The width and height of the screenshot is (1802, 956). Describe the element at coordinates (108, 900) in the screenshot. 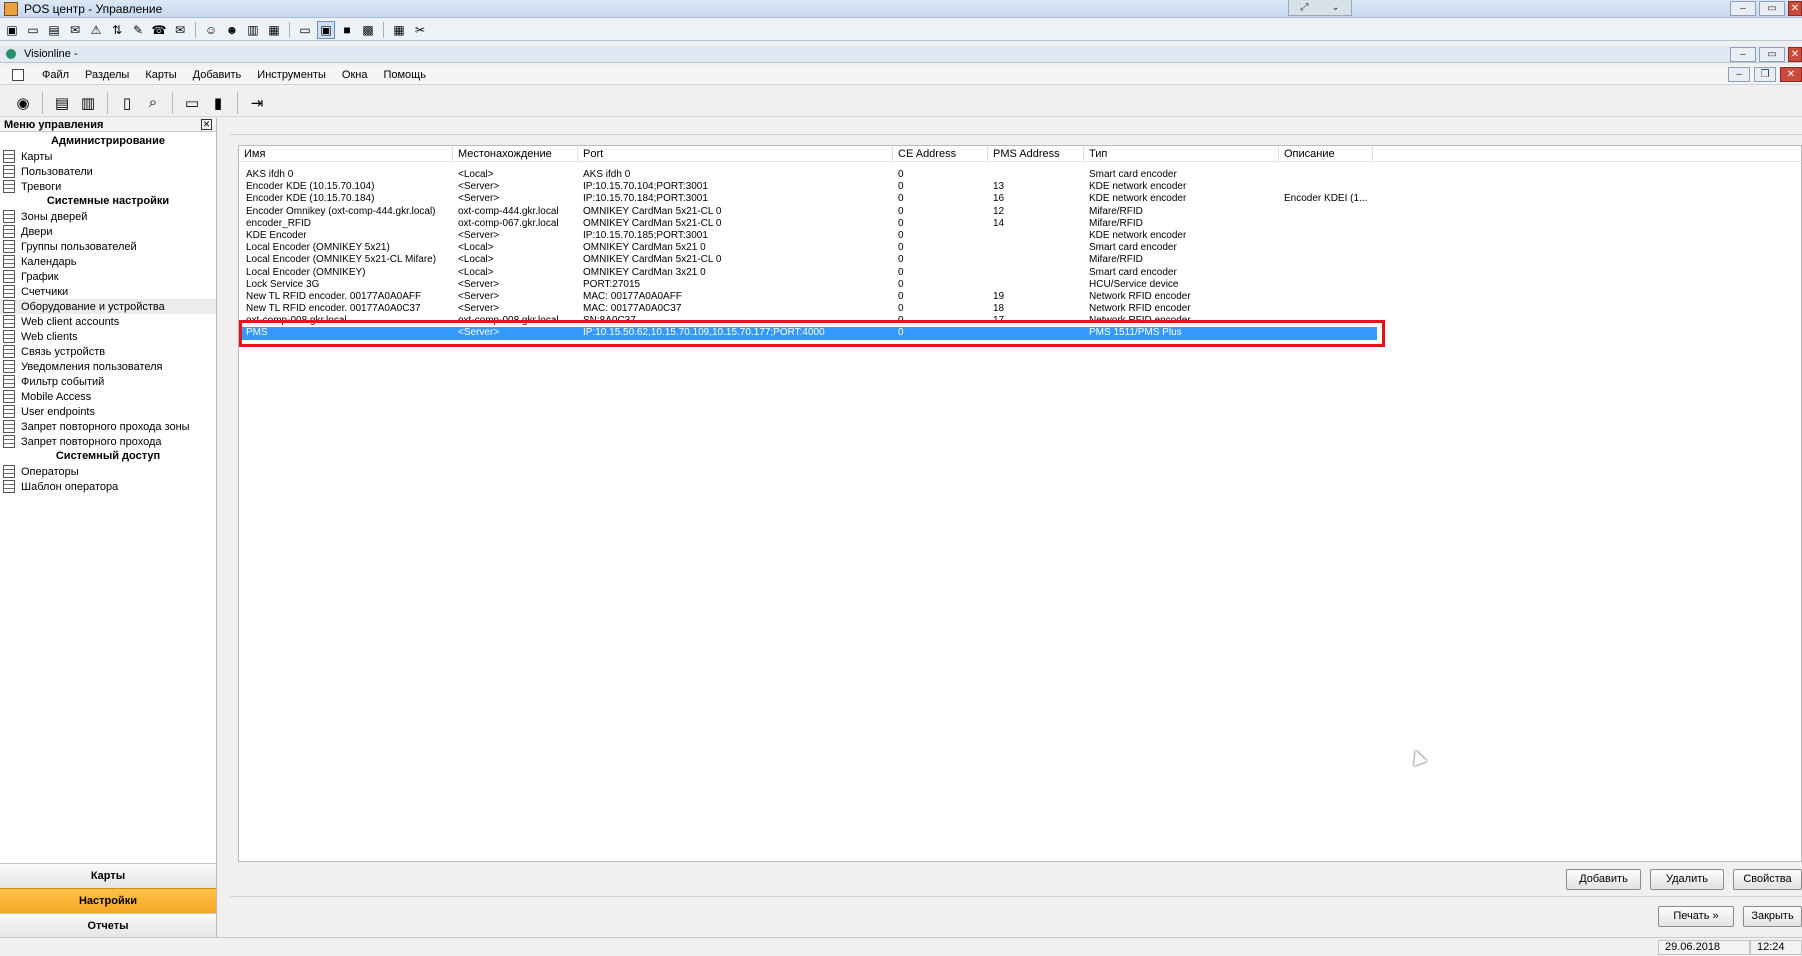

I see `nav-tab-settings: Настройки` at that location.